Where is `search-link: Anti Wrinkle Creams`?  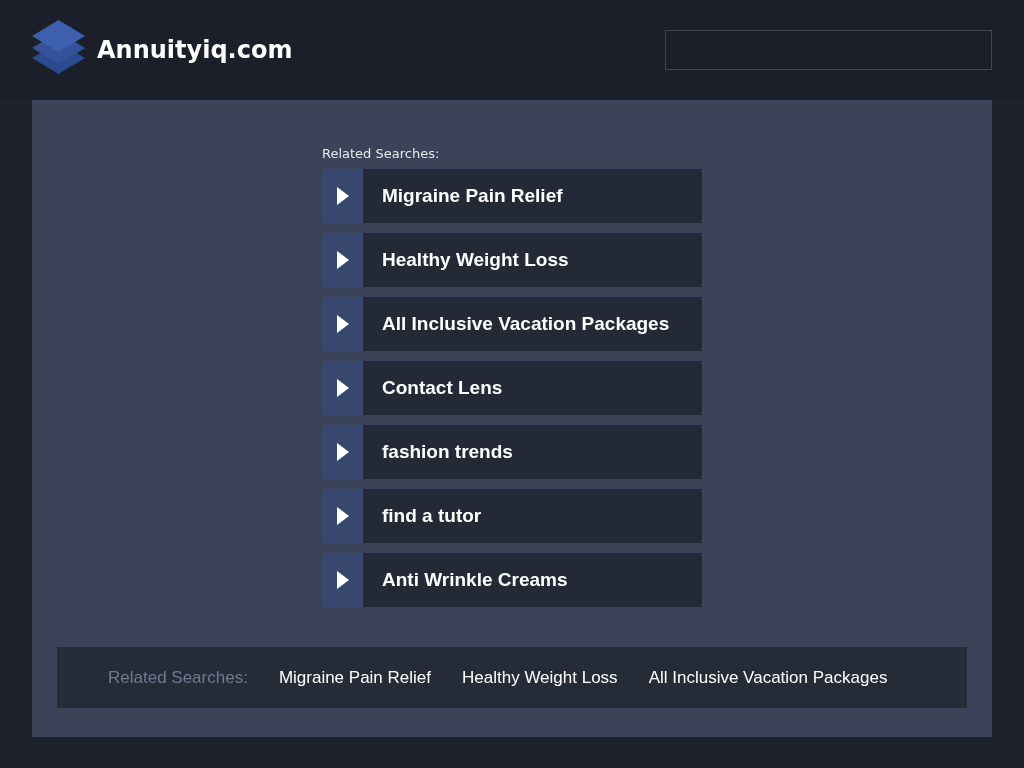 search-link: Anti Wrinkle Creams is located at coordinates (512, 580).